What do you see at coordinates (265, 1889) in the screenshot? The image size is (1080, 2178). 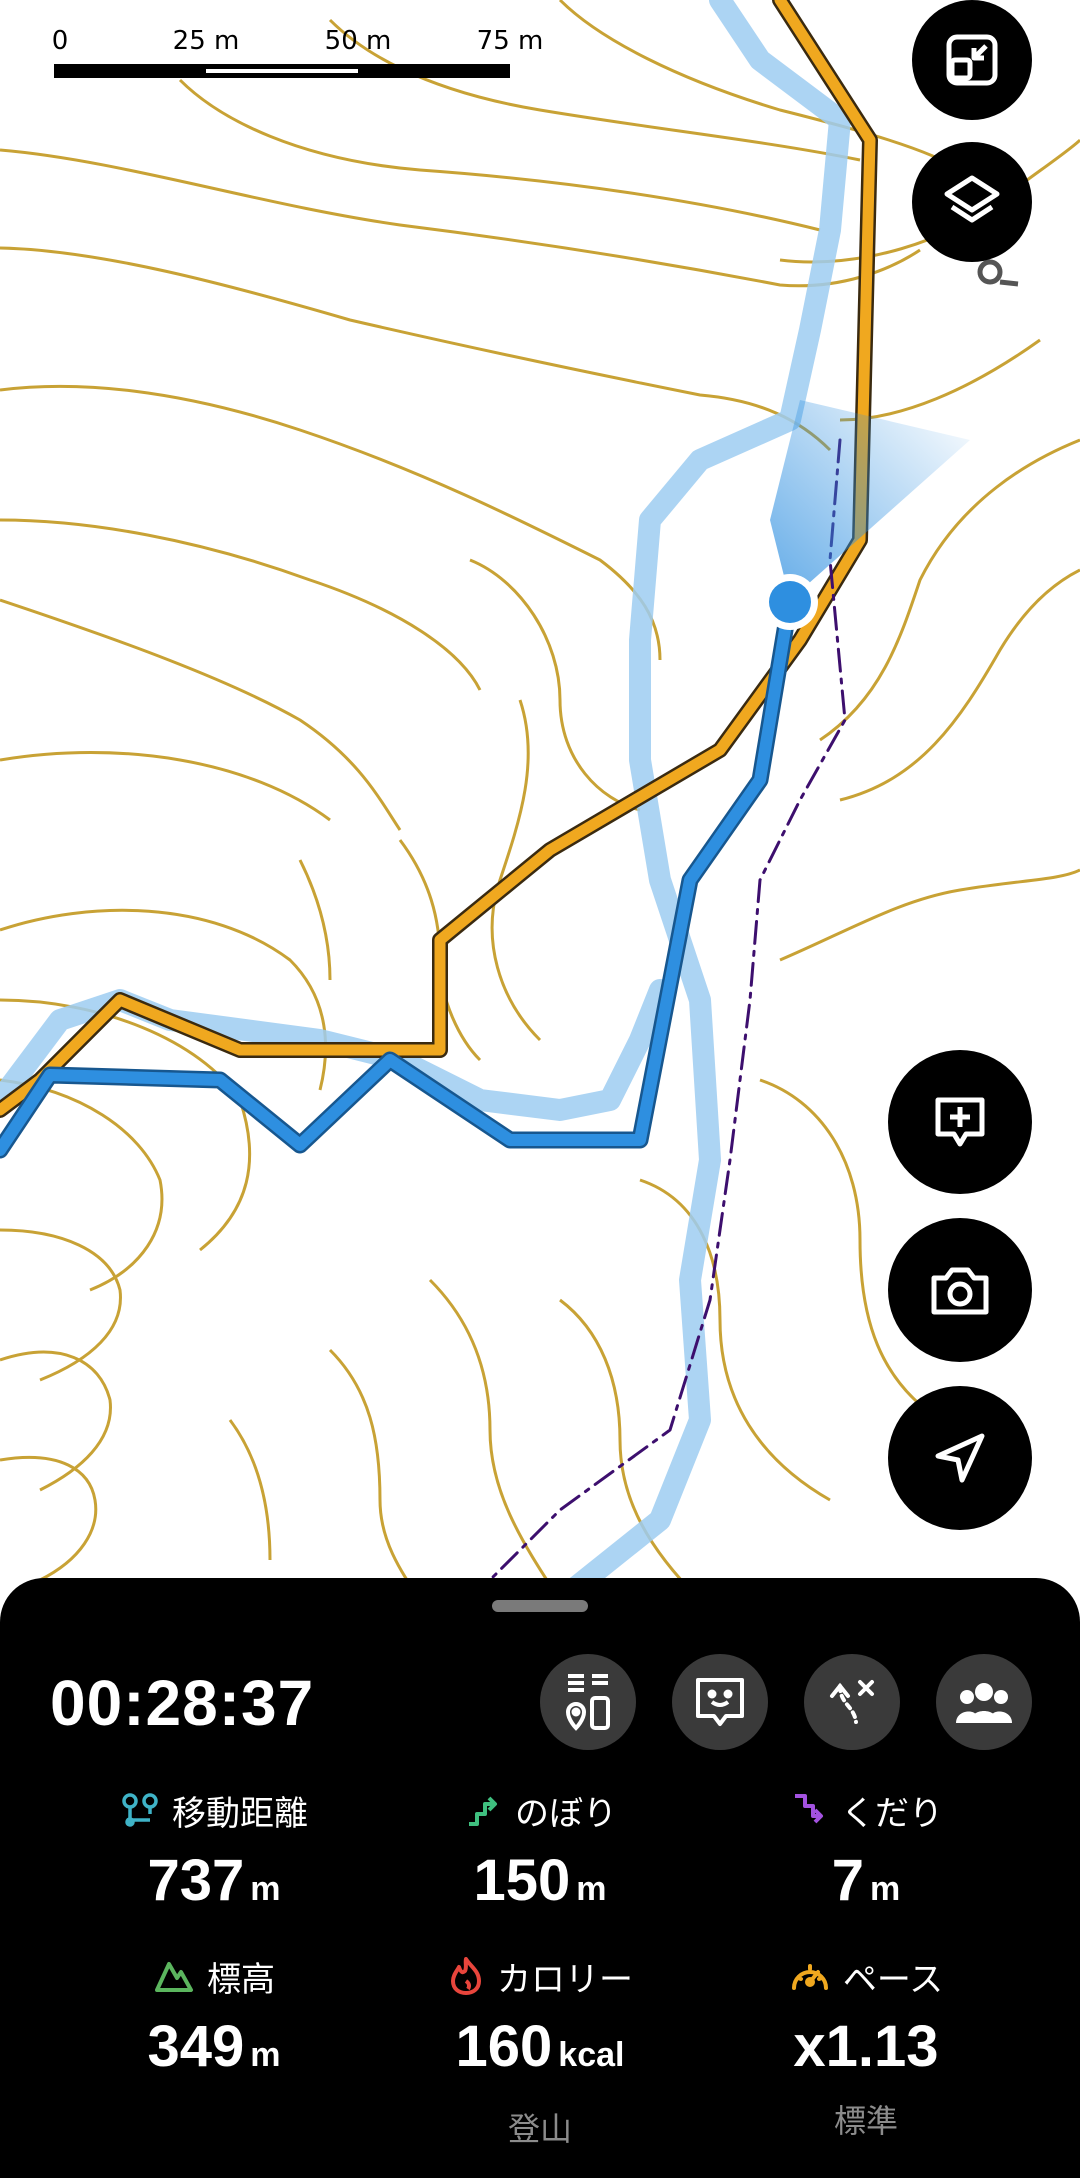 I see `distance-unit: m` at bounding box center [265, 1889].